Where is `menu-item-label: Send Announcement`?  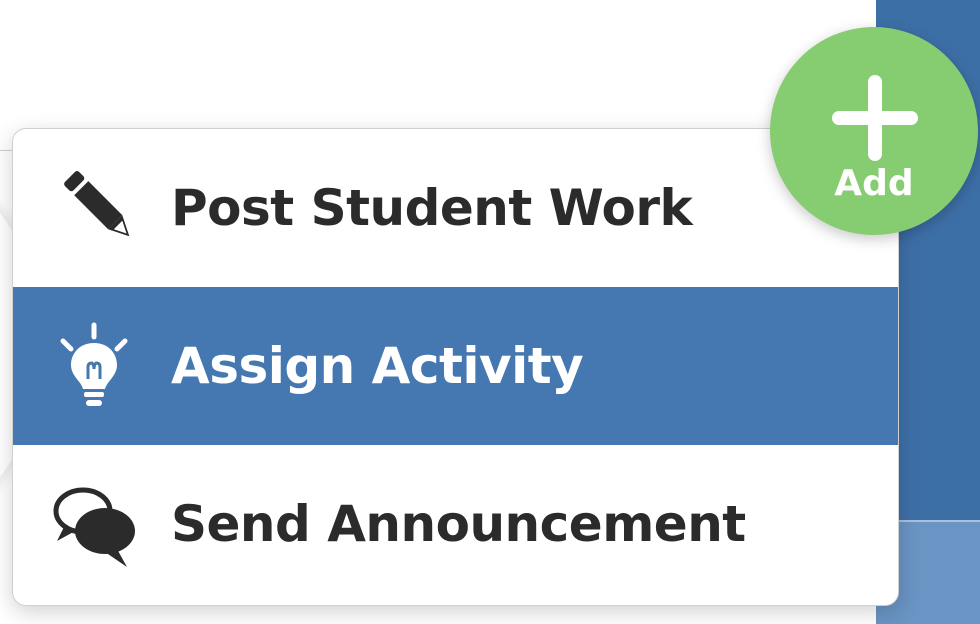
menu-item-label: Send Announcement is located at coordinates (458, 524).